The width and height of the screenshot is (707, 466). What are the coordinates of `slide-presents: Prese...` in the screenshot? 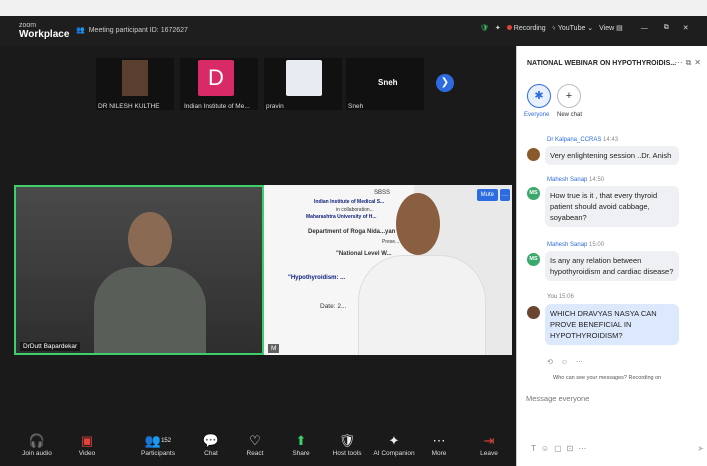 It's located at (391, 242).